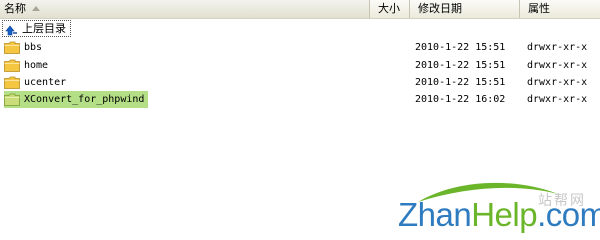 Image resolution: width=600 pixels, height=240 pixels. What do you see at coordinates (435, 214) in the screenshot?
I see `logo-text-zhan: Zhan` at bounding box center [435, 214].